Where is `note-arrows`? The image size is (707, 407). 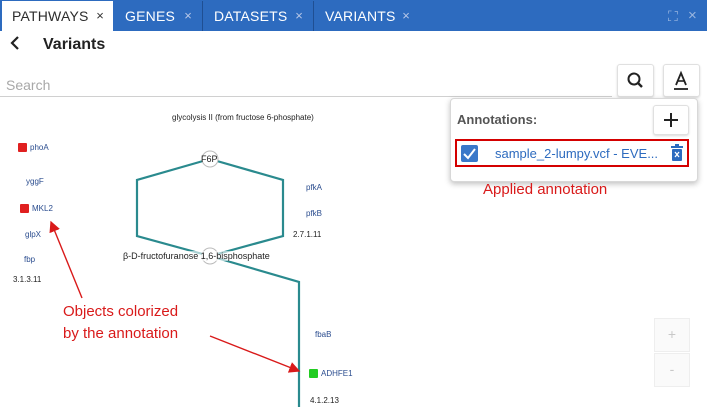
note-arrows is located at coordinates (175, 296).